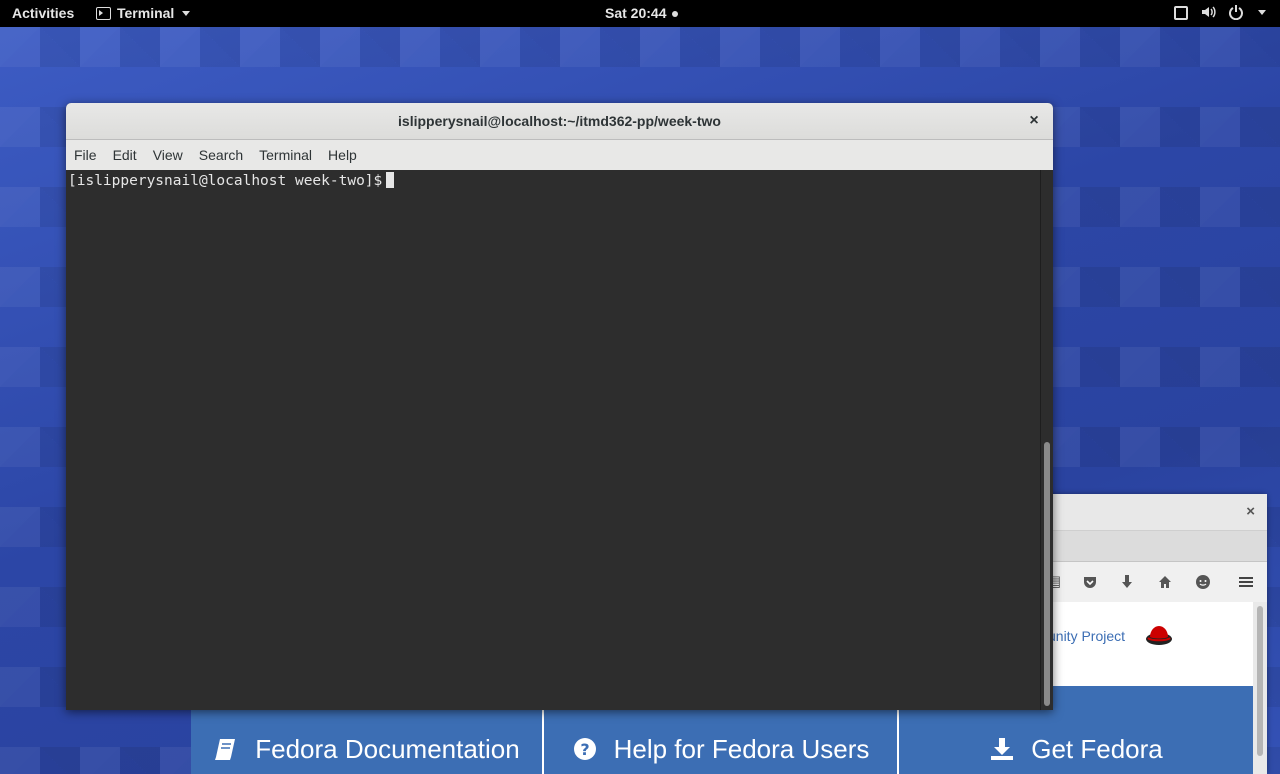  What do you see at coordinates (171, 155) in the screenshot?
I see `menu-view: View` at bounding box center [171, 155].